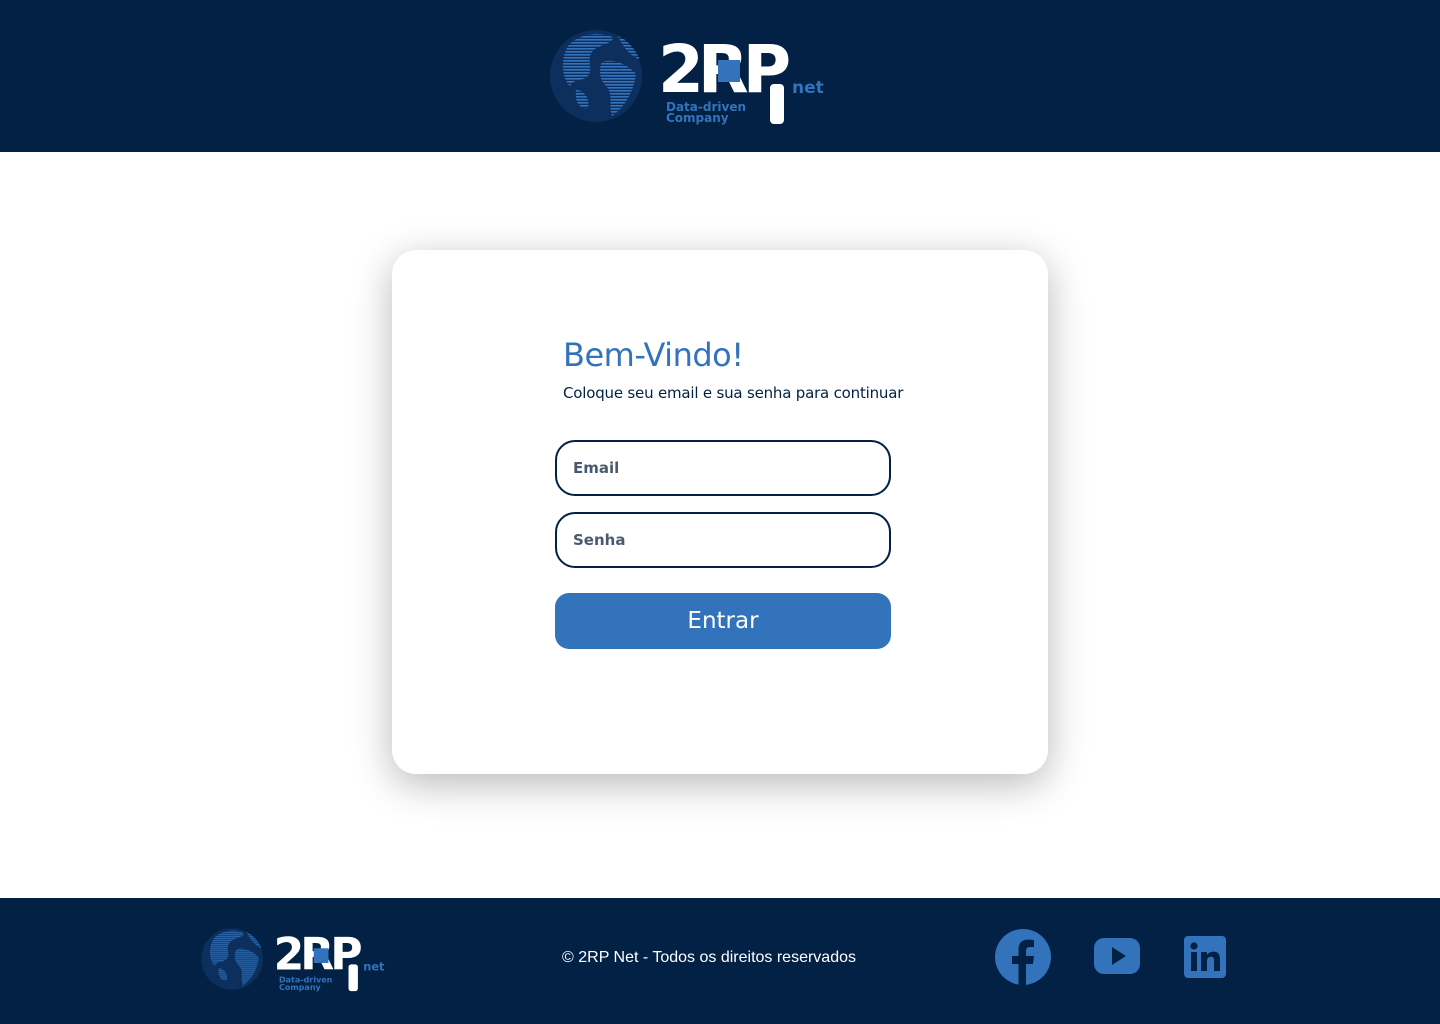 This screenshot has width=1440, height=1024. I want to click on password-field, so click(723, 540).